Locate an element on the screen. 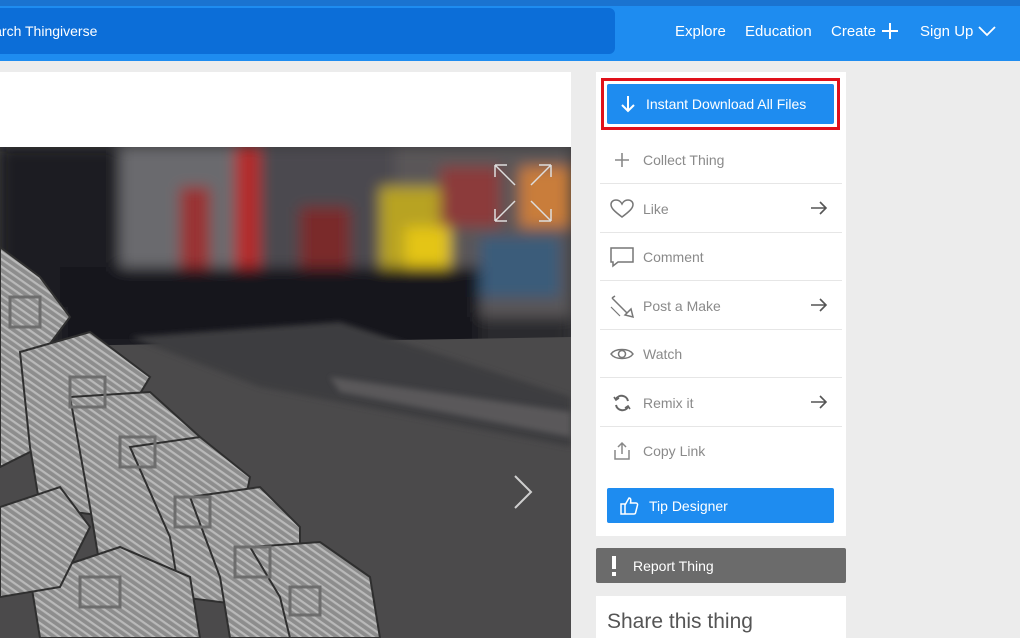  search-bar is located at coordinates (307, 31).